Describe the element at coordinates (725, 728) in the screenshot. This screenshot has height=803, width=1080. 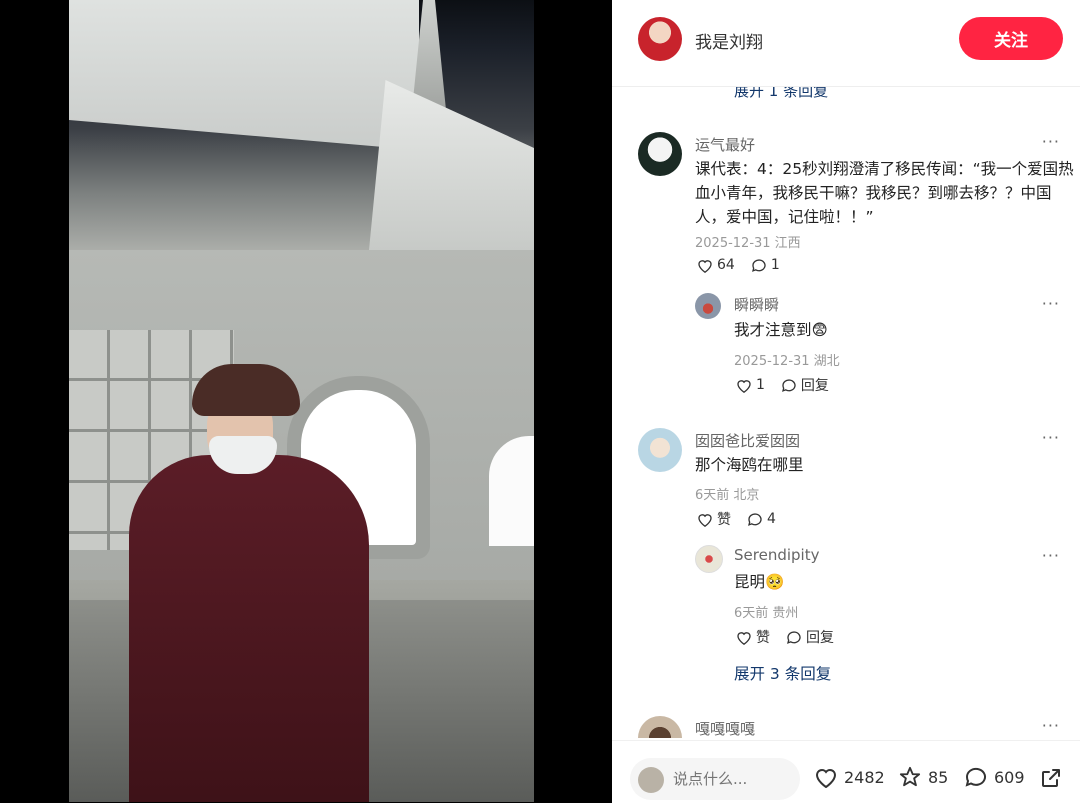
I see `commenter-name: 嘎嘎嘎嘎` at that location.